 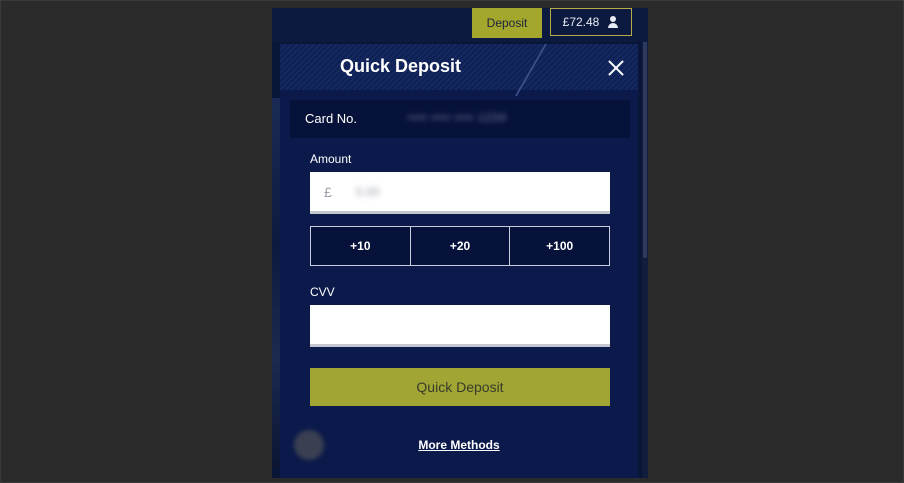 I want to click on balance-button: £72.48, so click(x=591, y=22).